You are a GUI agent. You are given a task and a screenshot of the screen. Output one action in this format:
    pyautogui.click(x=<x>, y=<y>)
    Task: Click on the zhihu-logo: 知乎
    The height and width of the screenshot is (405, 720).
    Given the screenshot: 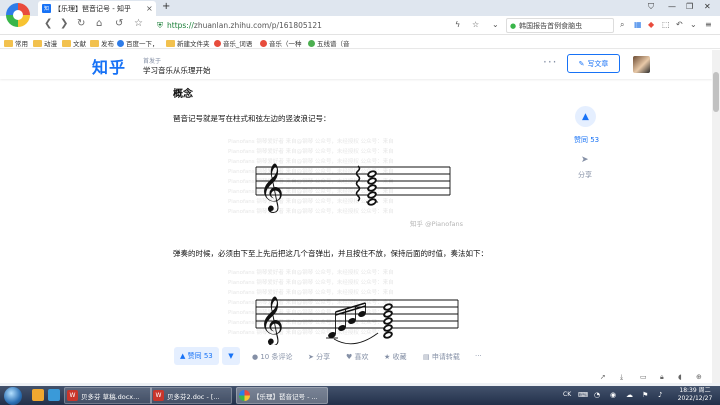 What is the action you would take?
    pyautogui.click(x=109, y=66)
    